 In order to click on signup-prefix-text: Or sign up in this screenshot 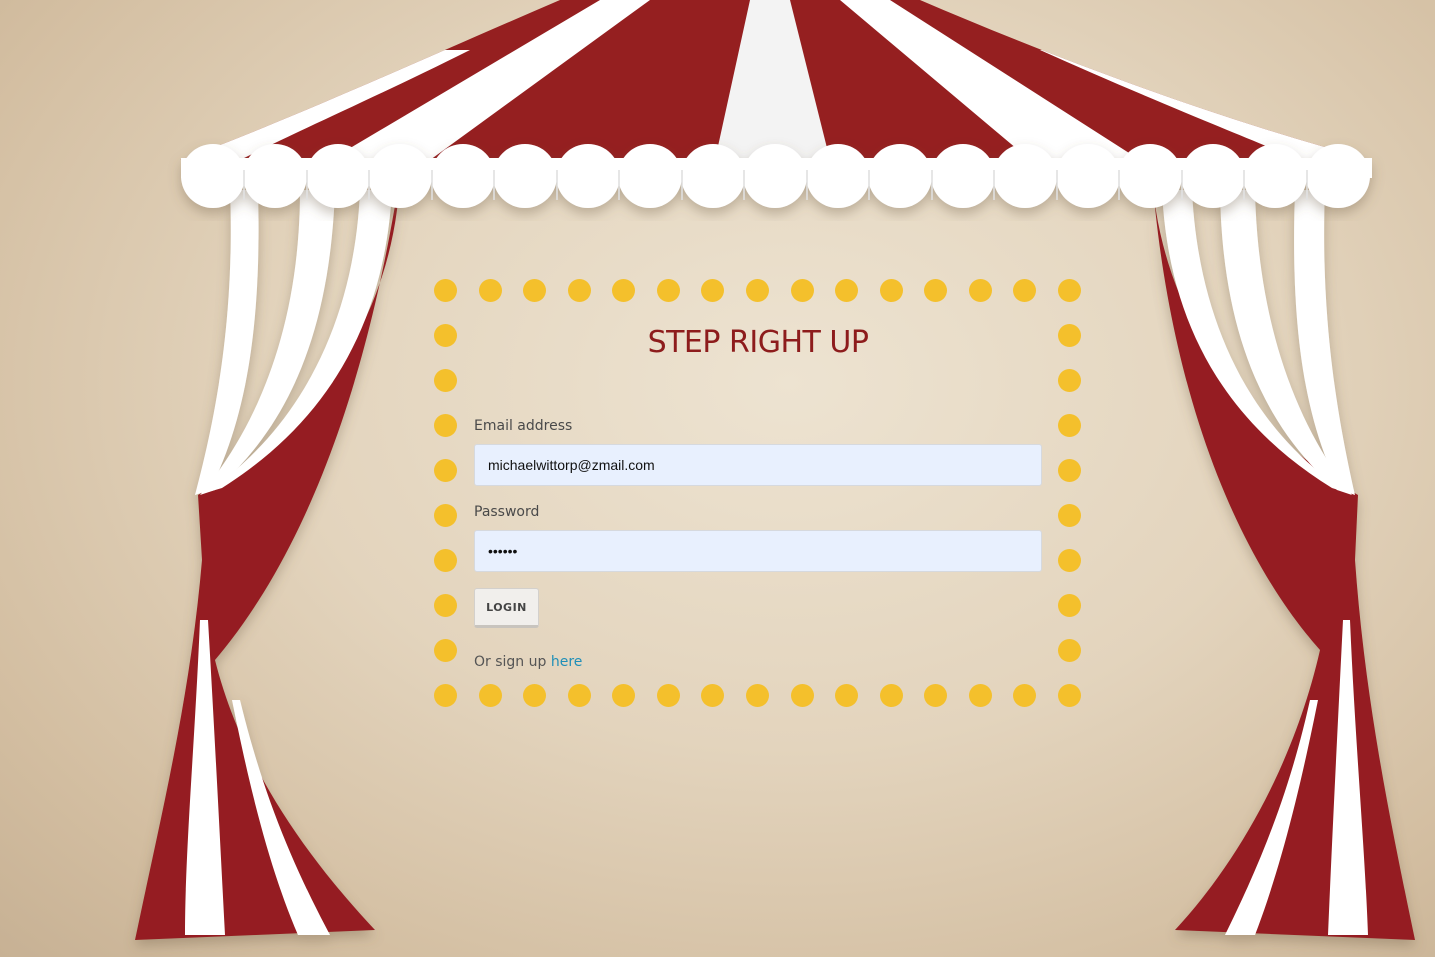, I will do `click(512, 662)`.